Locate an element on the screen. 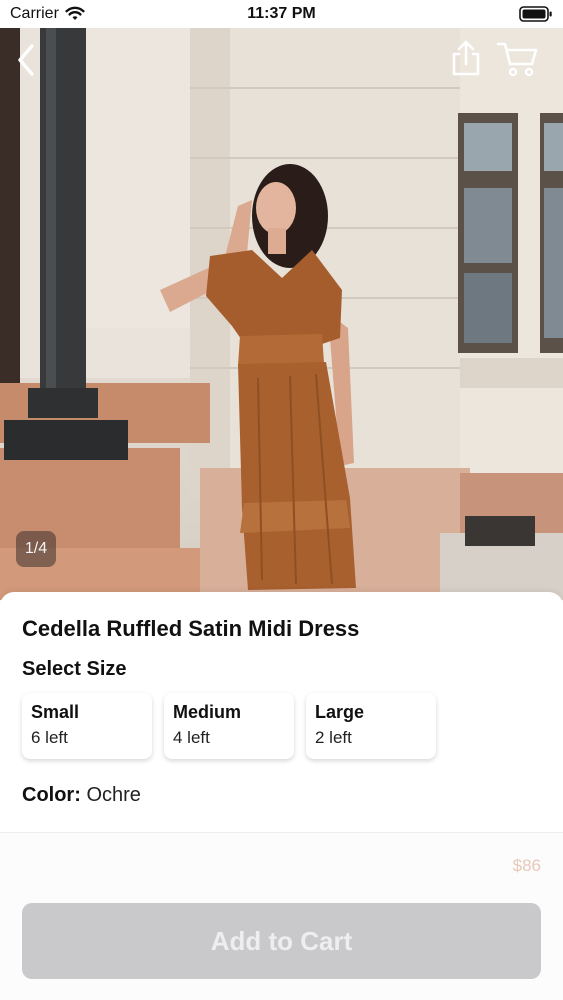 The height and width of the screenshot is (1000, 563). price: $86 is located at coordinates (526, 865).